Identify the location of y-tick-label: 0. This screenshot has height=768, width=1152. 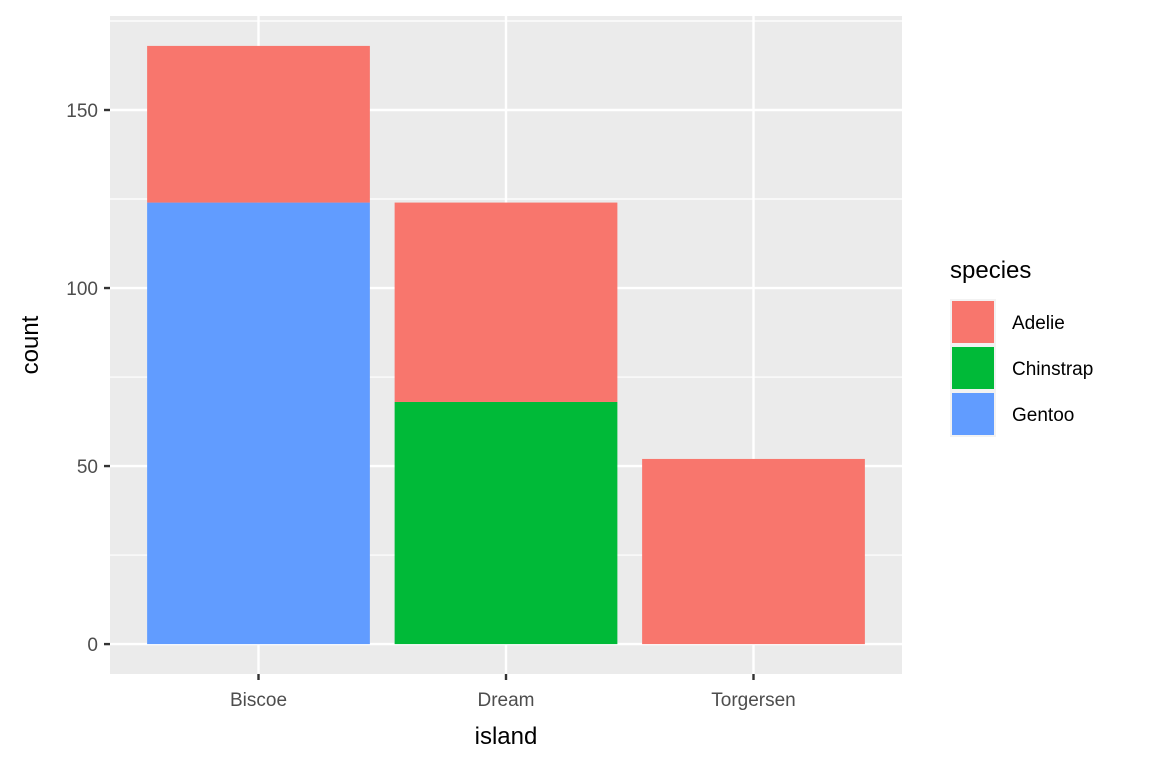
(92, 645).